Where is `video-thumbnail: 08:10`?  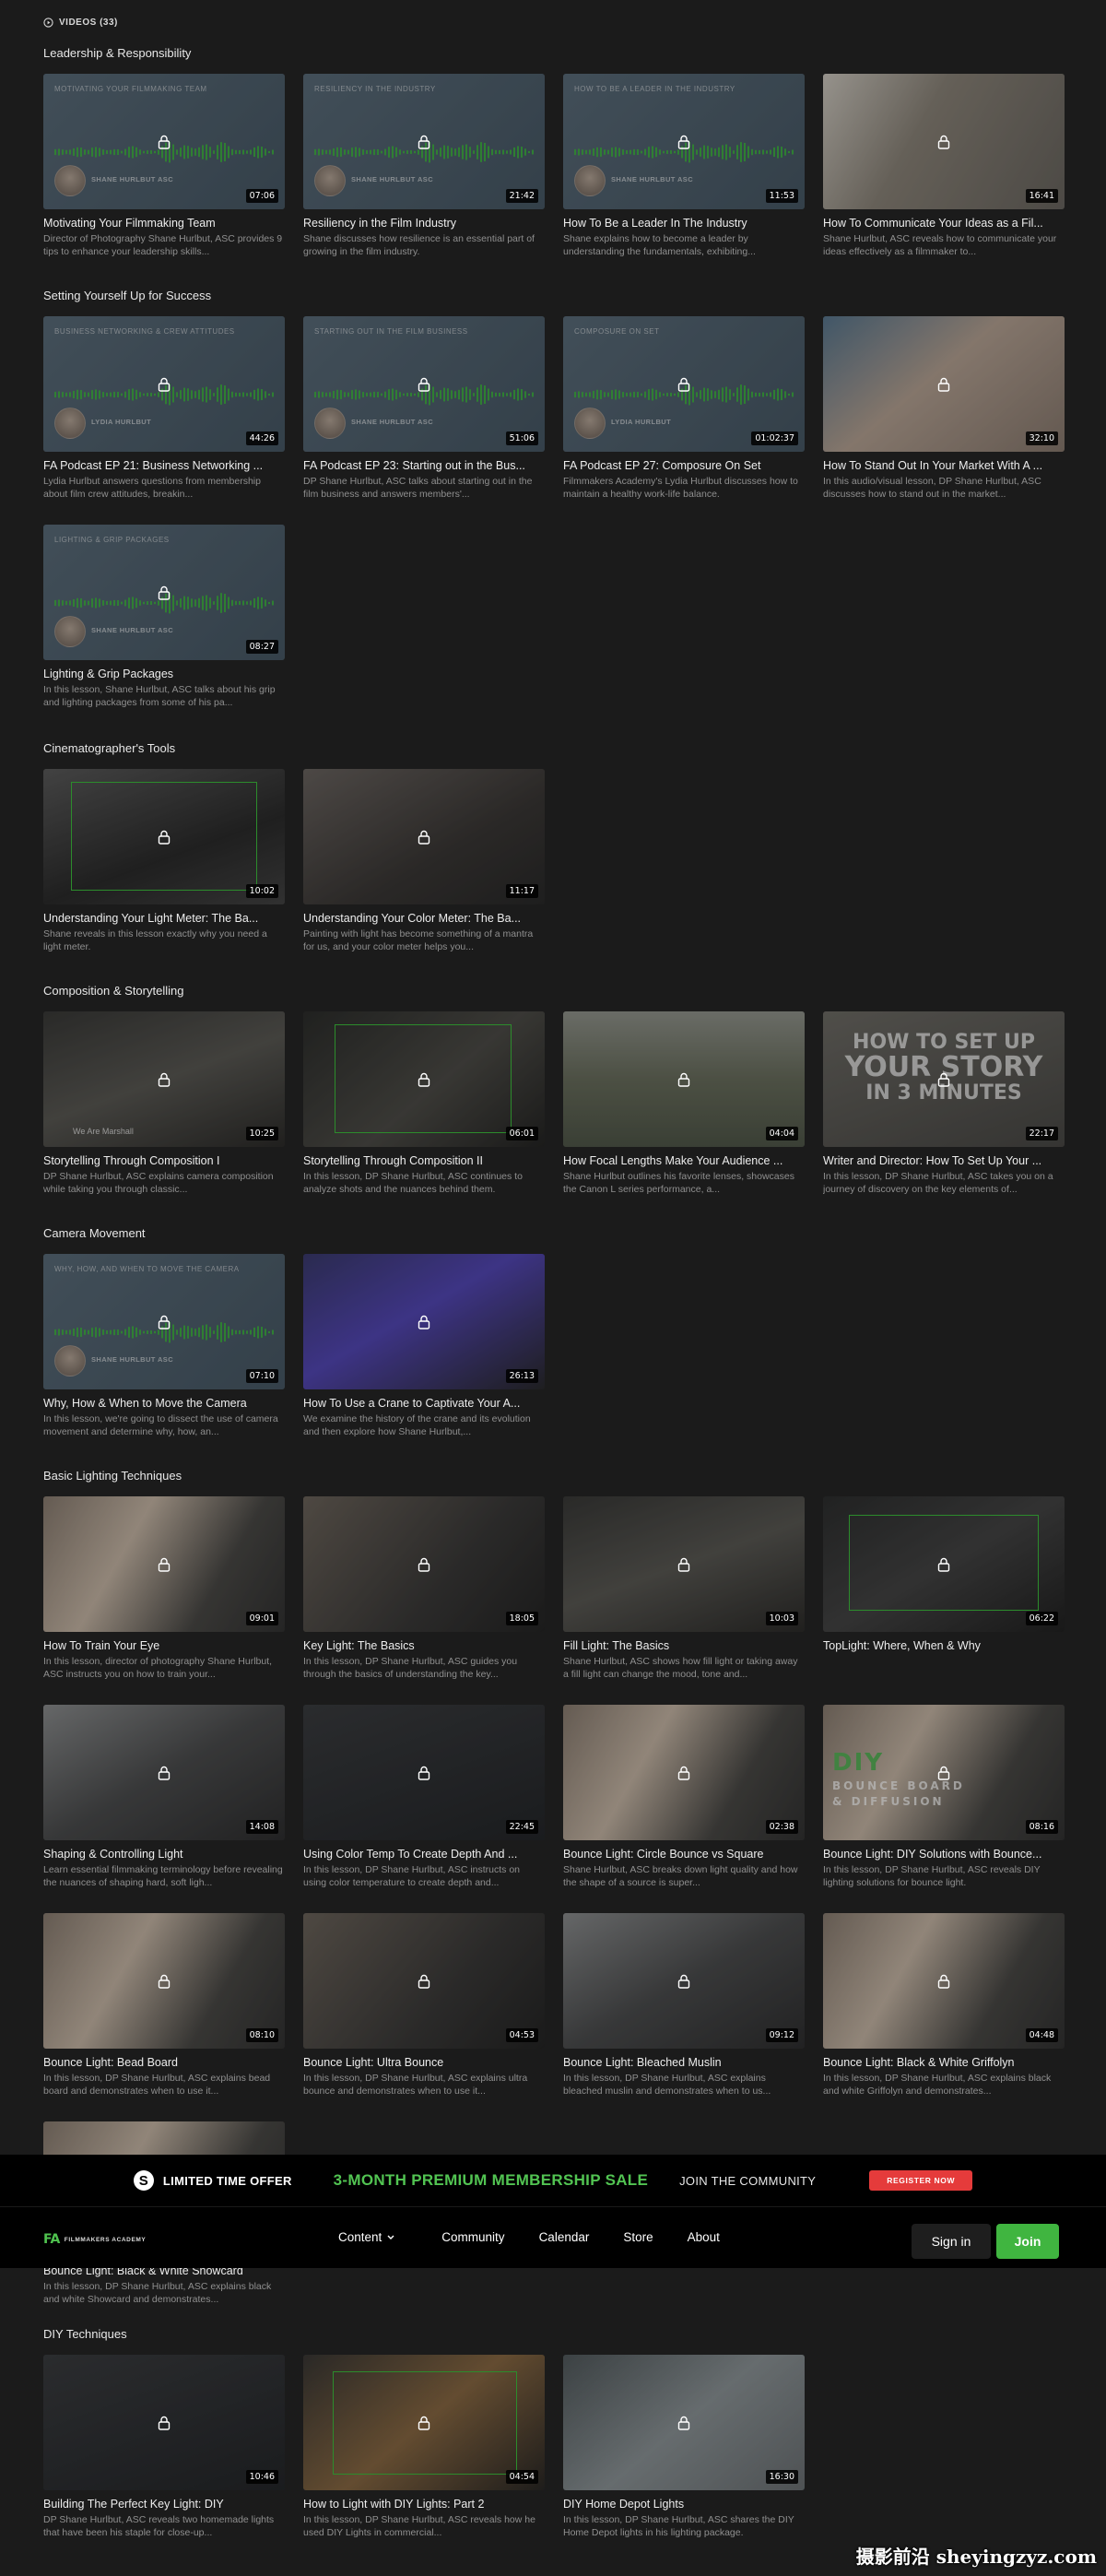
video-thumbnail: 08:10 is located at coordinates (164, 1981).